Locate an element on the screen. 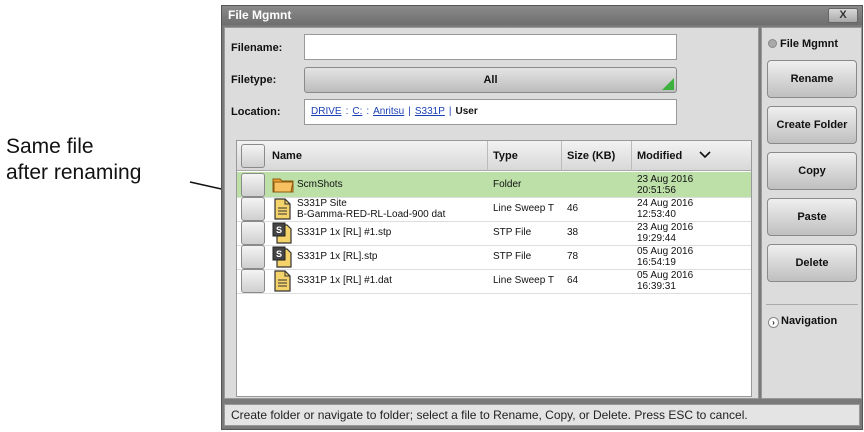 This screenshot has width=864, height=432. row-size: 64 is located at coordinates (573, 280).